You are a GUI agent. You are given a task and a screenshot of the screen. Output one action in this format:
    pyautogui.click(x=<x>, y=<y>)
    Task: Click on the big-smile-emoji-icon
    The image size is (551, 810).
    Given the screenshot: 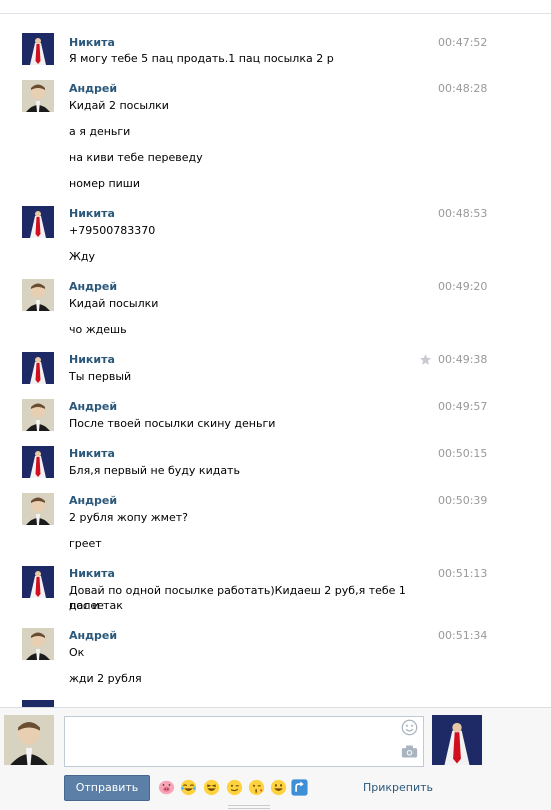 What is the action you would take?
    pyautogui.click(x=278, y=787)
    